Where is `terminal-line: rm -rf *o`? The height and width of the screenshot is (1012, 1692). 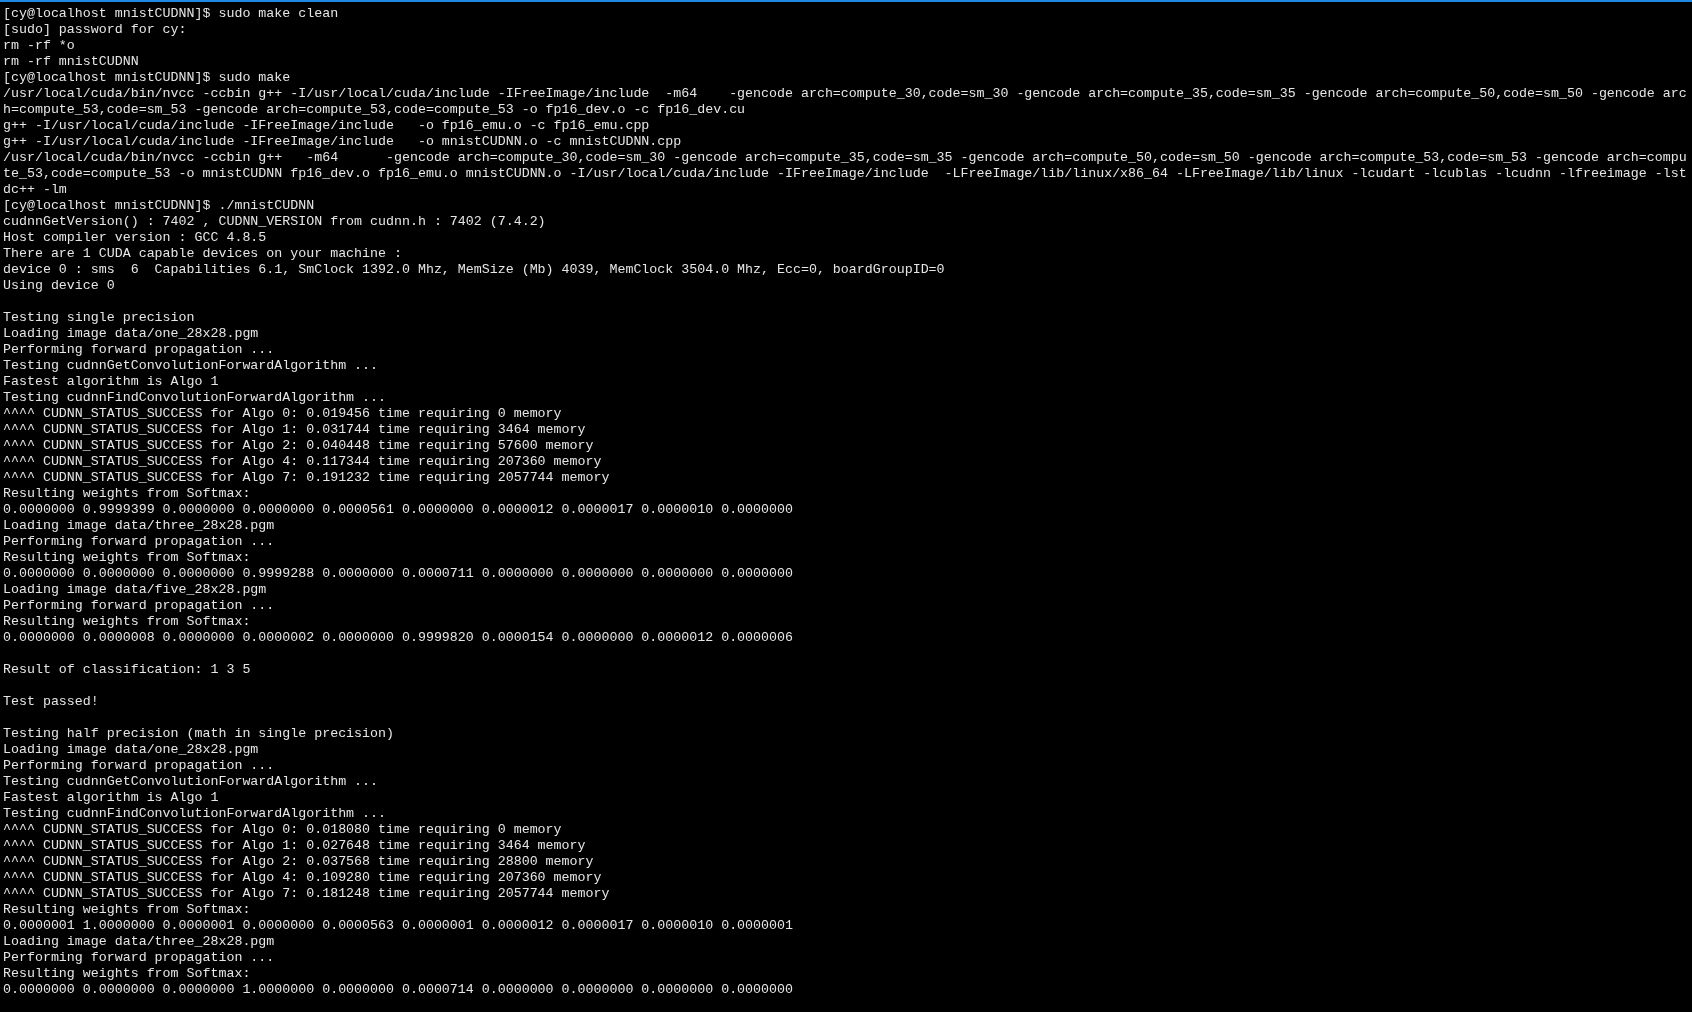
terminal-line: rm -rf *o is located at coordinates (39, 46).